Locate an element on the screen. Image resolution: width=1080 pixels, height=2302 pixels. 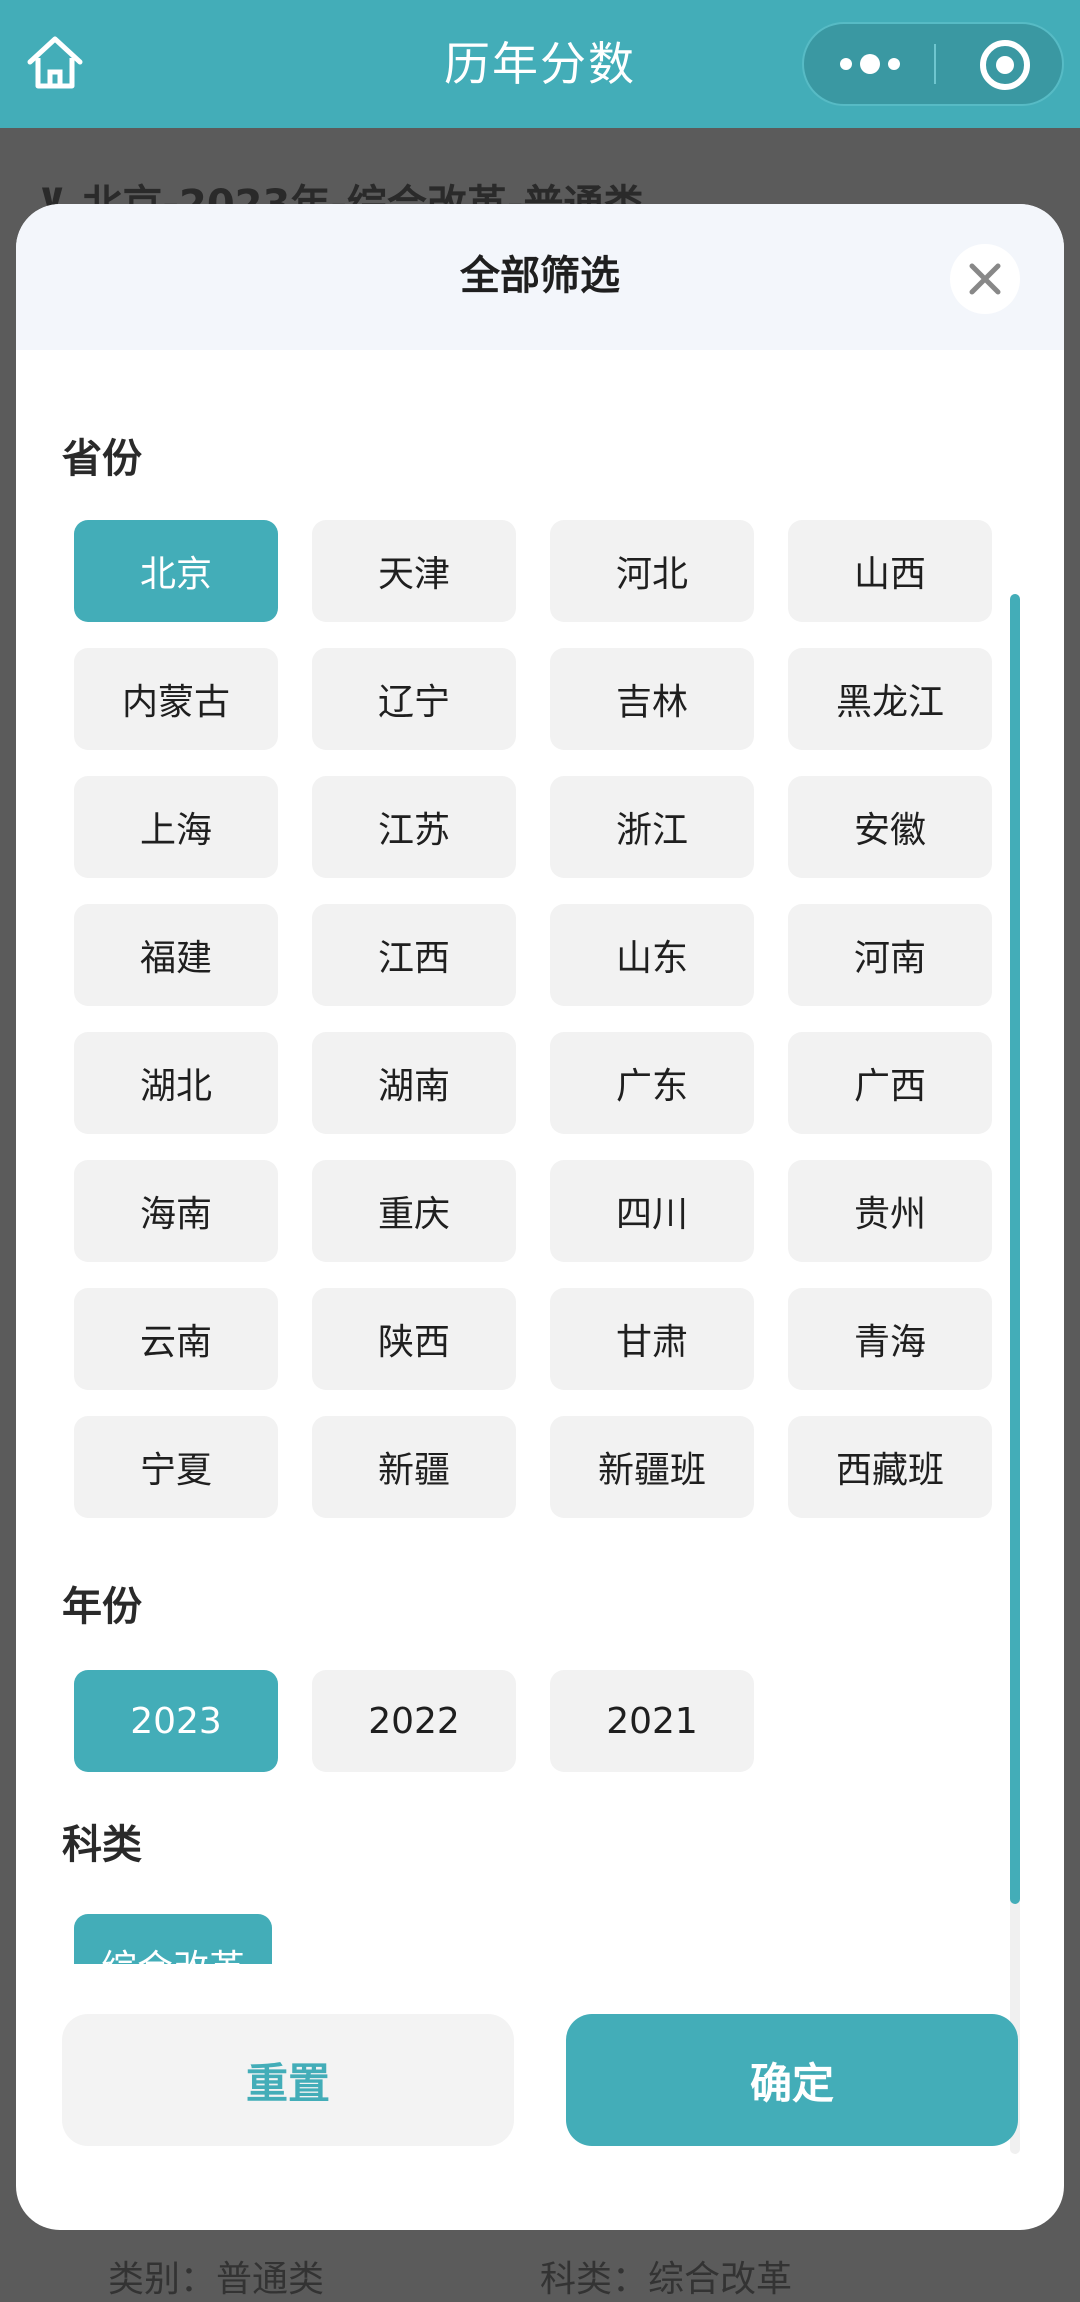
more-dots-icon is located at coordinates (869, 64).